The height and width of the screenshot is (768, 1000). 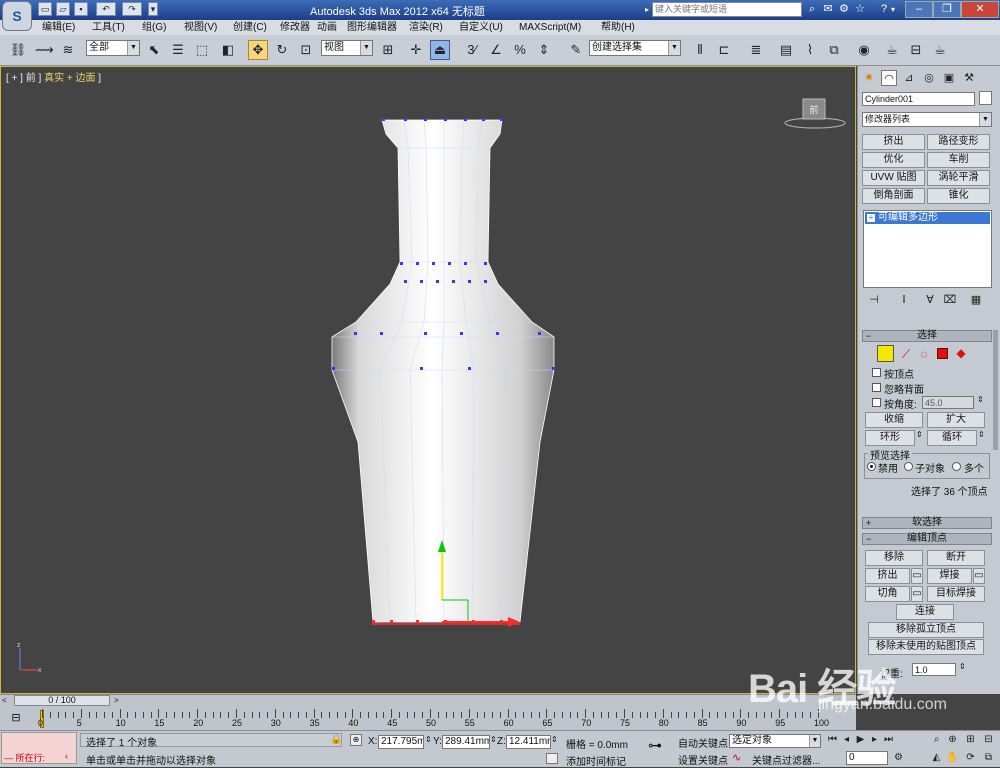 I want to click on modifier-extrude-button: 挤出, so click(x=893, y=142).